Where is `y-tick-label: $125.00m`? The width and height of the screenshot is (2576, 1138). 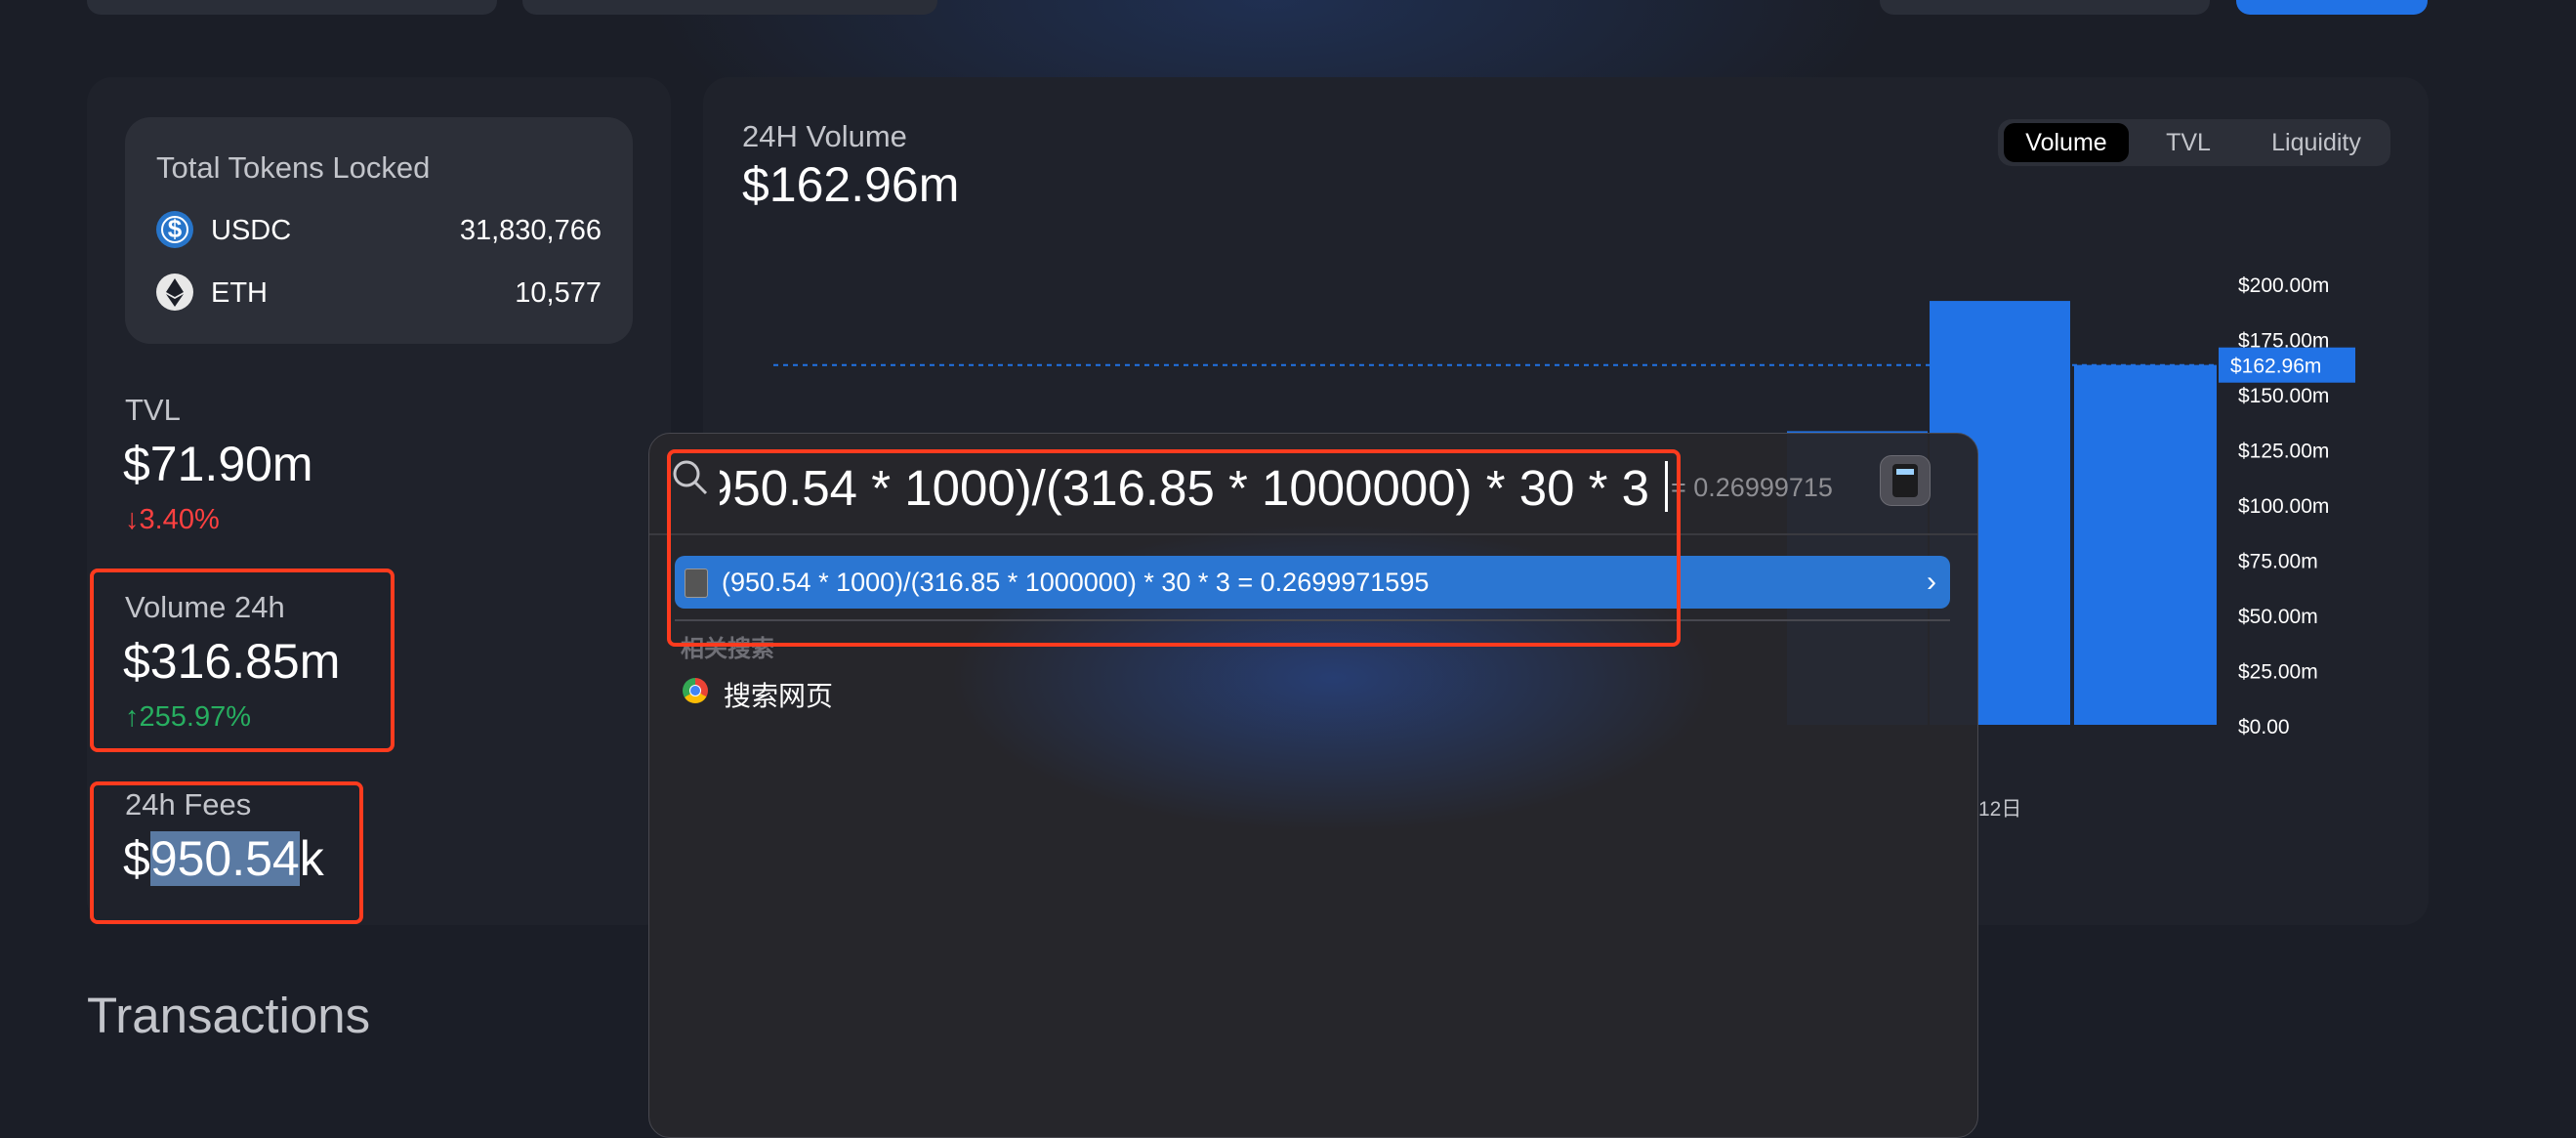
y-tick-label: $125.00m is located at coordinates (2283, 452).